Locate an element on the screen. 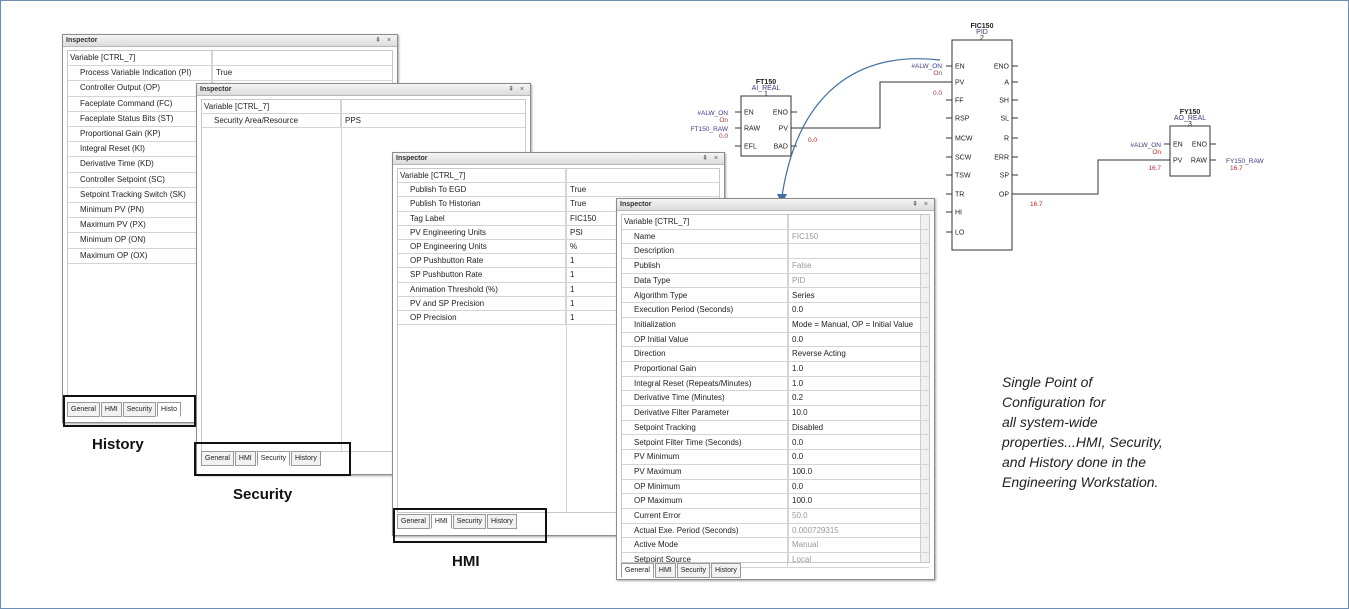  property-name: Proportional Gain (KP) is located at coordinates (140, 134).